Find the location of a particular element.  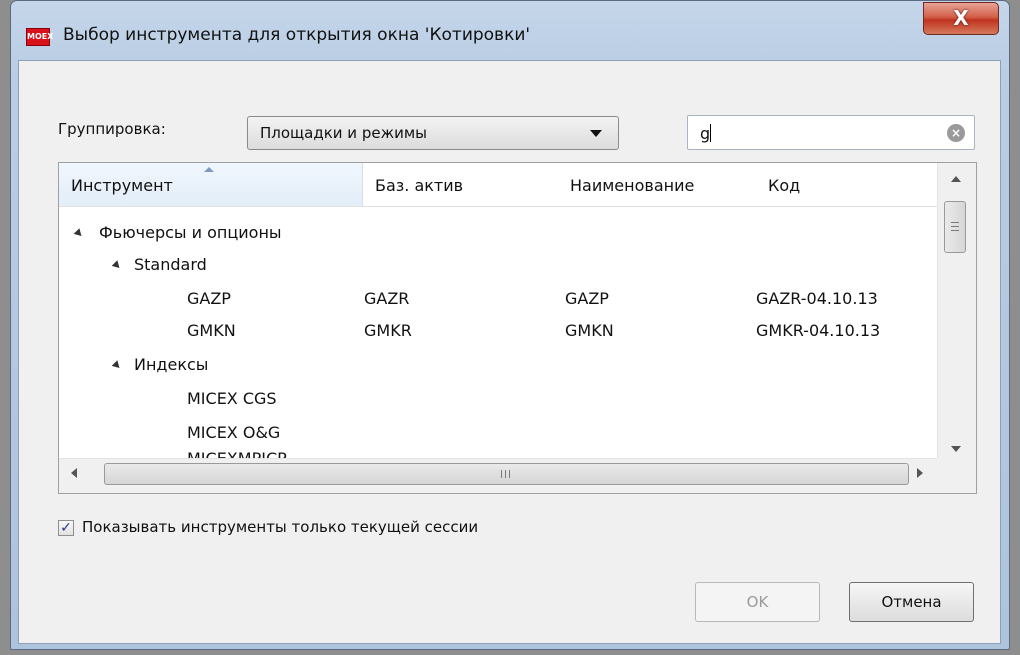

cell-name: GMKN is located at coordinates (589, 330).